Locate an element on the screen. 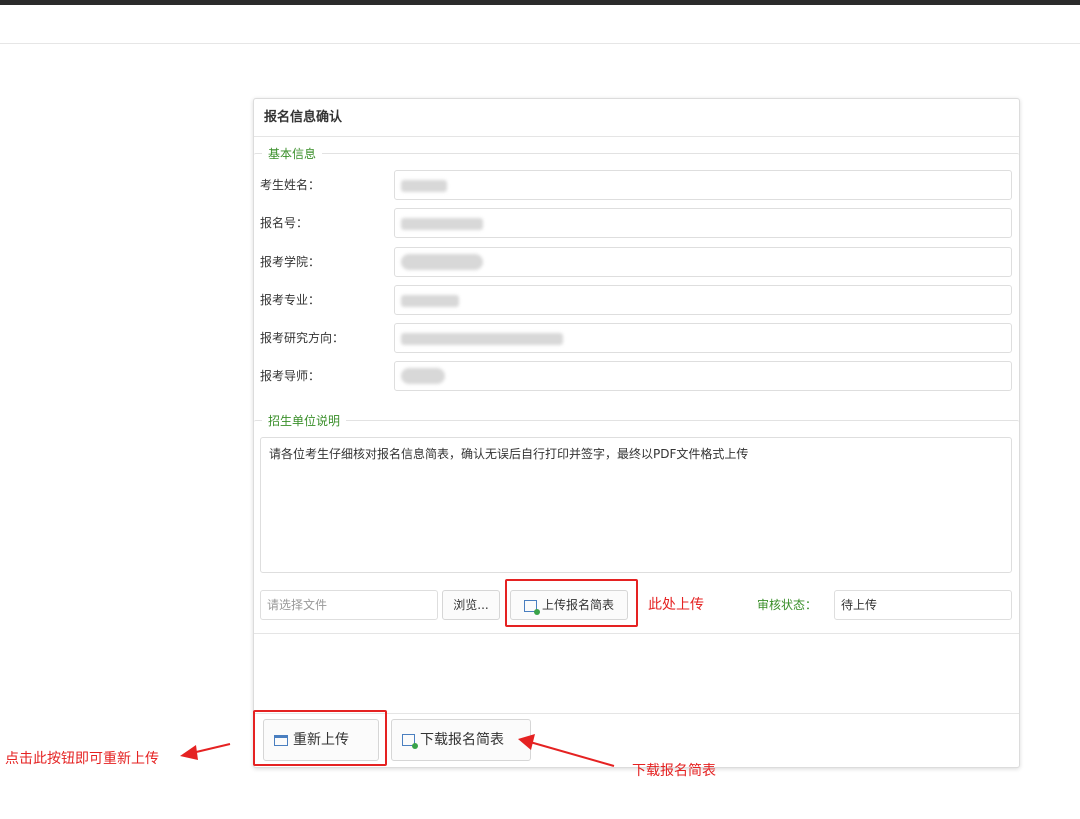 Image resolution: width=1080 pixels, height=819 pixels. candidate-name-label: 考生姓名： is located at coordinates (290, 185).